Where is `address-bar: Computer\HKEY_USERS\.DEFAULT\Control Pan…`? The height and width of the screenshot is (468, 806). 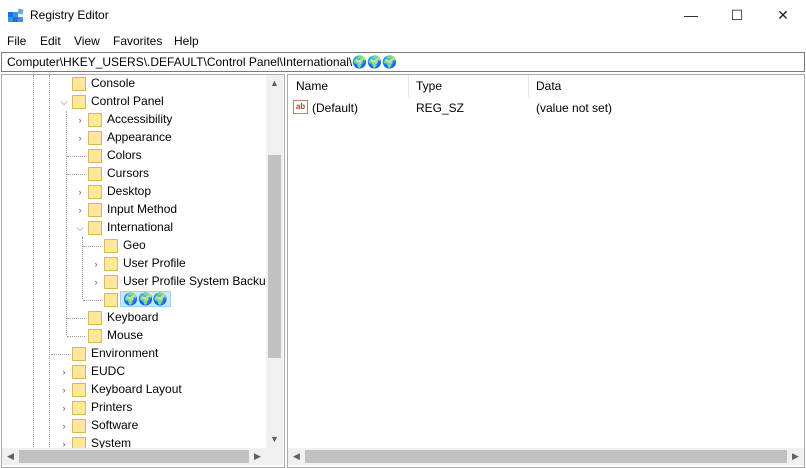 address-bar: Computer\HKEY_USERS\.DEFAULT\Control Pan… is located at coordinates (403, 62).